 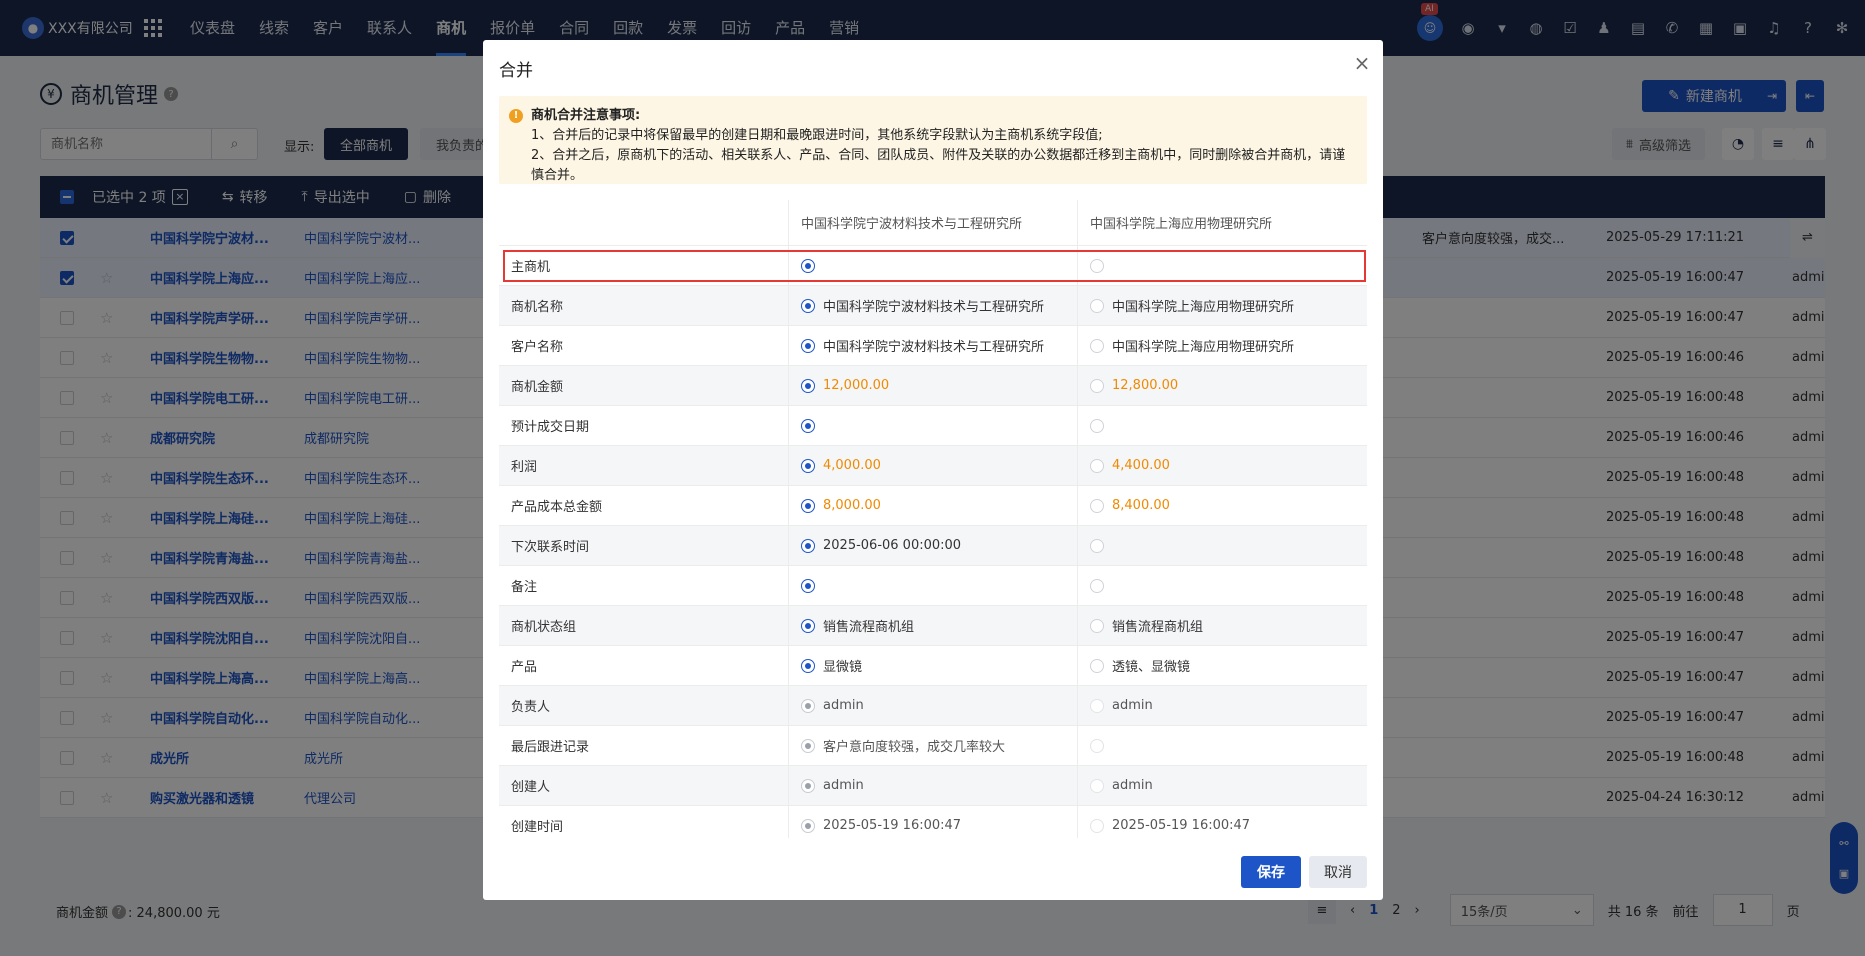 I want to click on merge-field-row: 产品 显微镜 透镜、显微镜, so click(x=933, y=666).